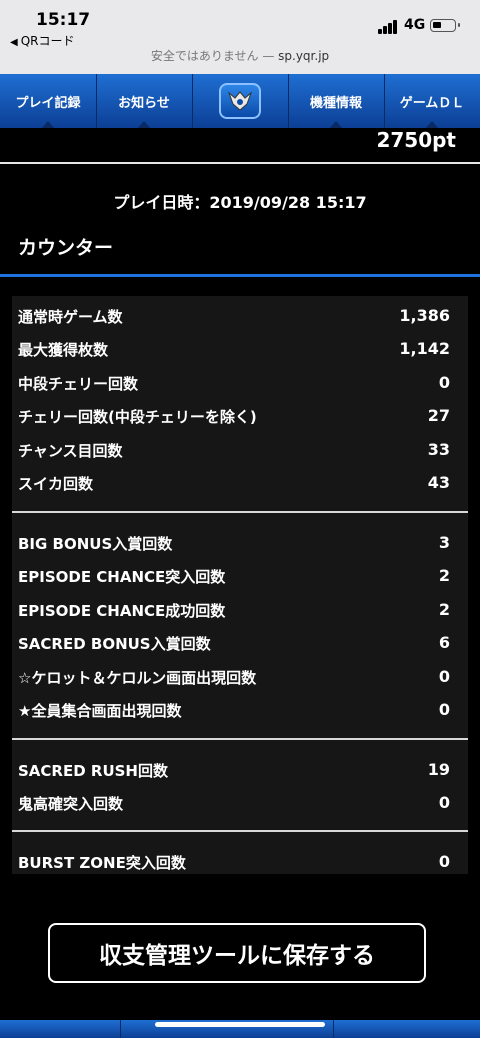 This screenshot has height=1038, width=480. Describe the element at coordinates (93, 771) in the screenshot. I see `counter-label: SACRED RUSH回数` at that location.